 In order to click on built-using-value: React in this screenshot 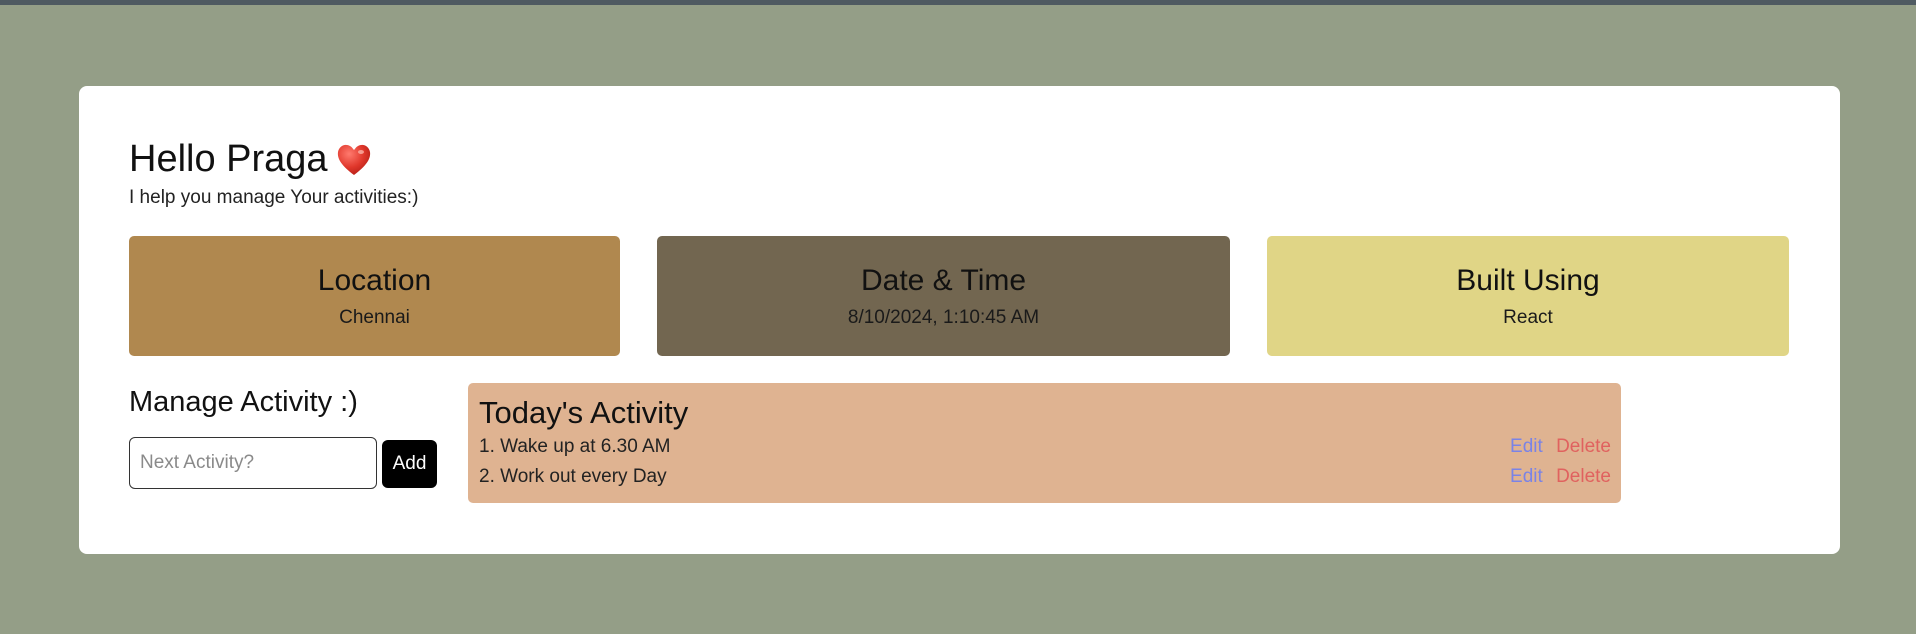, I will do `click(1528, 317)`.